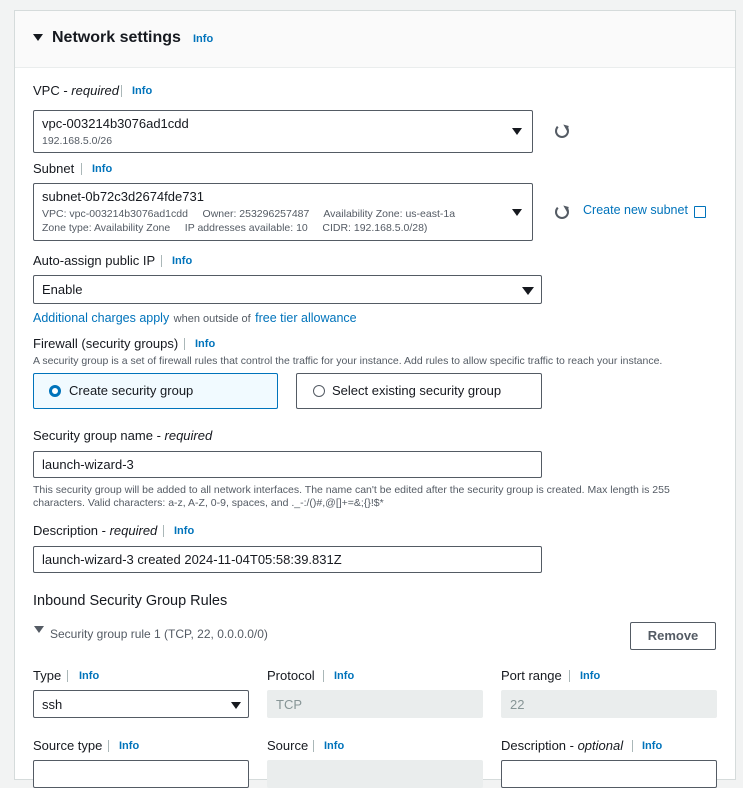  I want to click on charges-text: when outside of, so click(212, 319).